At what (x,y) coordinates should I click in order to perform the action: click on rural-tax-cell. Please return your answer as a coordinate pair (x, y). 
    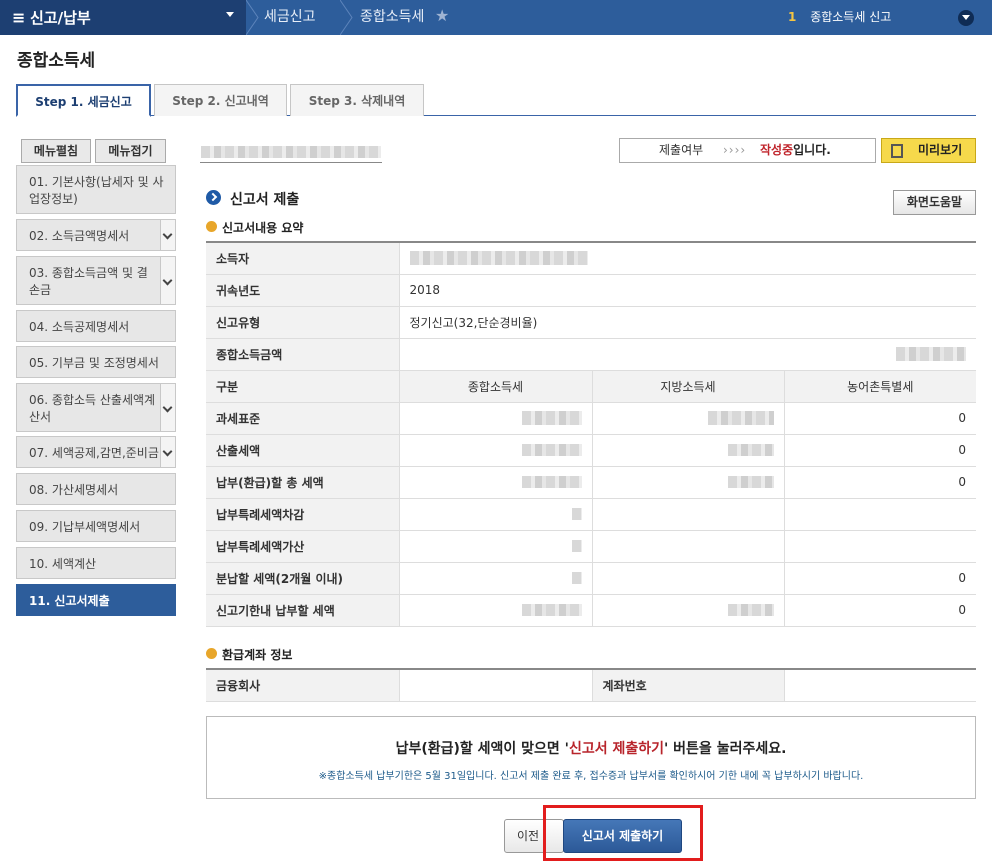
    Looking at the image, I should click on (880, 546).